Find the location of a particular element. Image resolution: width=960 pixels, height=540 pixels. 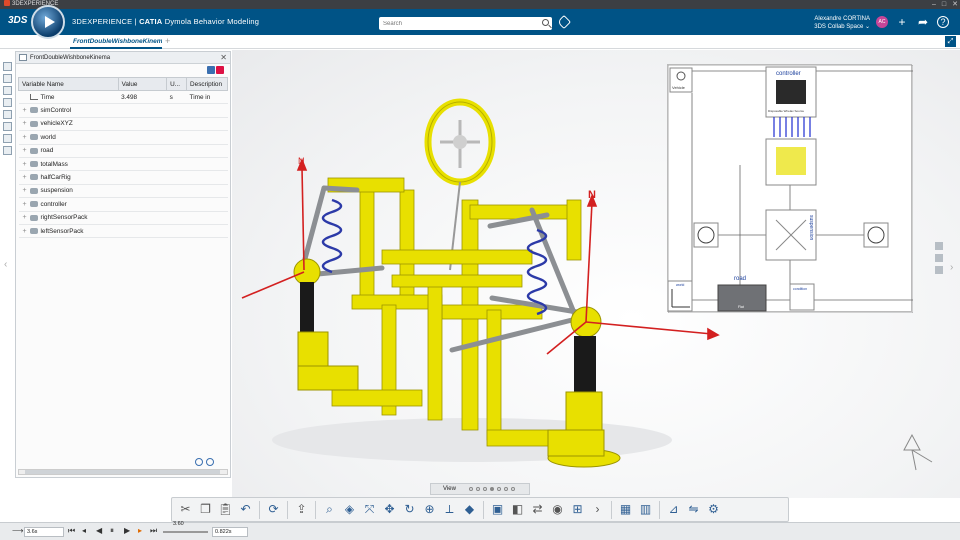

add-tab-icon: + is located at coordinates (167, 41).